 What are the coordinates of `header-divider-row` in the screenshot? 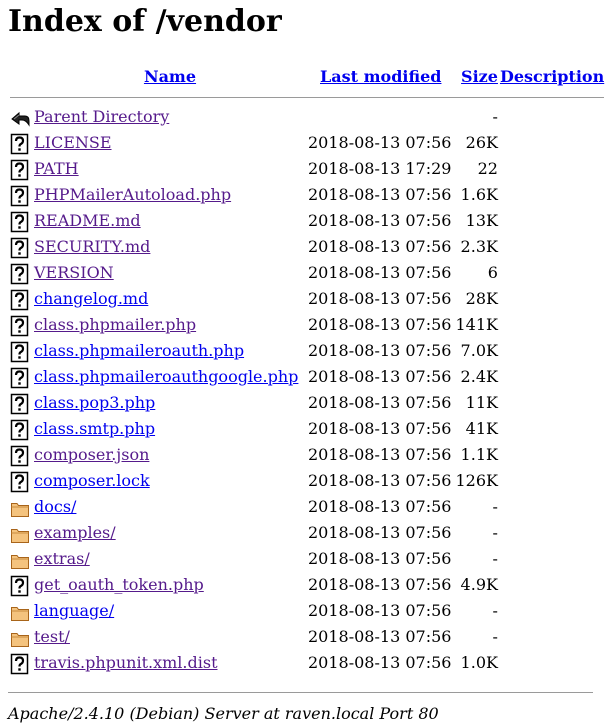 It's located at (307, 97).